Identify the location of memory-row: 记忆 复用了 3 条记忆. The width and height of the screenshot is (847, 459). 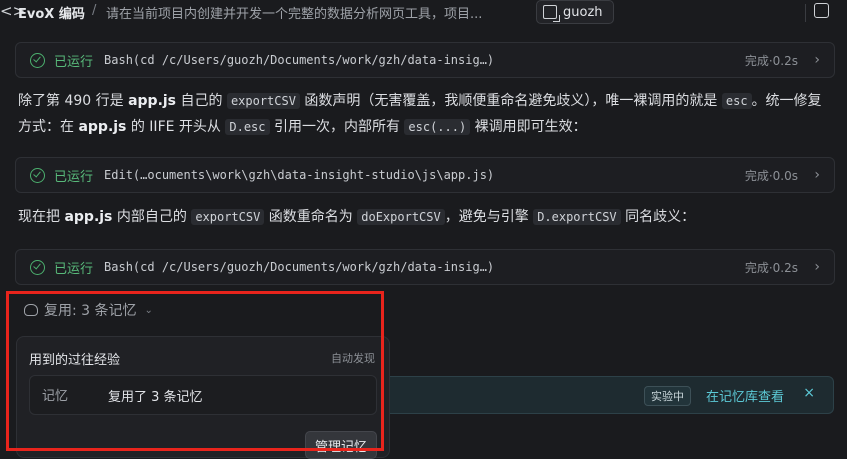
(203, 395).